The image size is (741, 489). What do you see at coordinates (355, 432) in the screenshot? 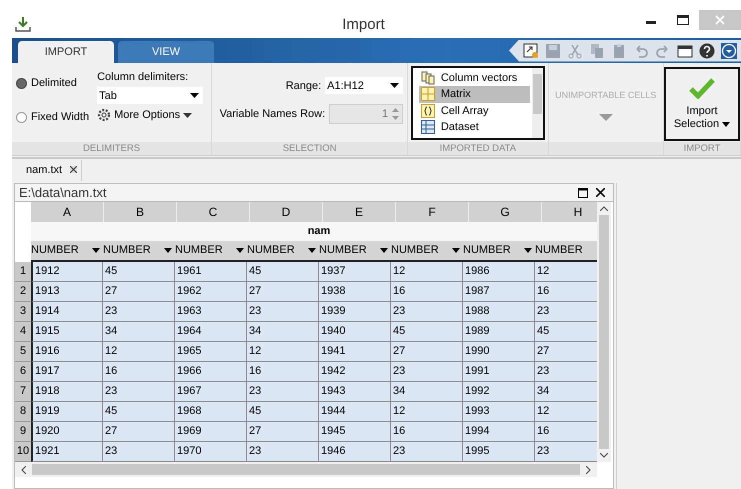
I see `table-cell: 1945` at bounding box center [355, 432].